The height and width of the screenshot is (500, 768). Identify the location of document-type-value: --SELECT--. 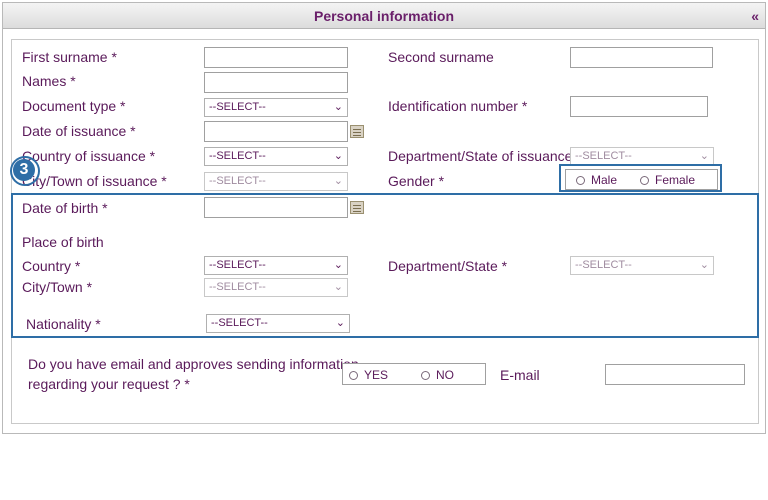
(237, 107).